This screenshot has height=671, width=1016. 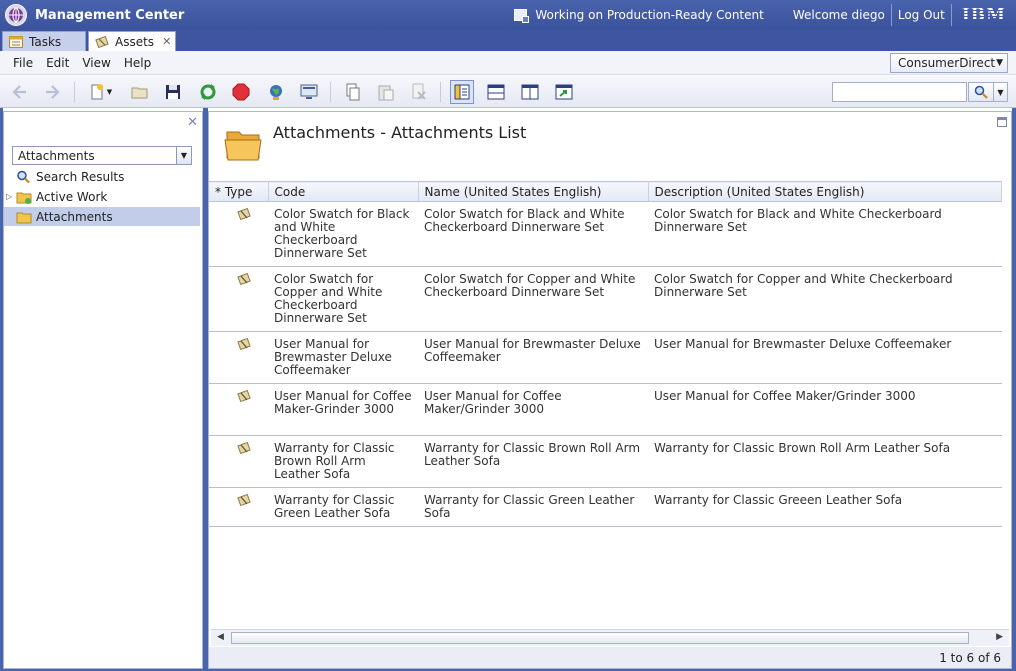 I want to click on delete-button, so click(x=419, y=92).